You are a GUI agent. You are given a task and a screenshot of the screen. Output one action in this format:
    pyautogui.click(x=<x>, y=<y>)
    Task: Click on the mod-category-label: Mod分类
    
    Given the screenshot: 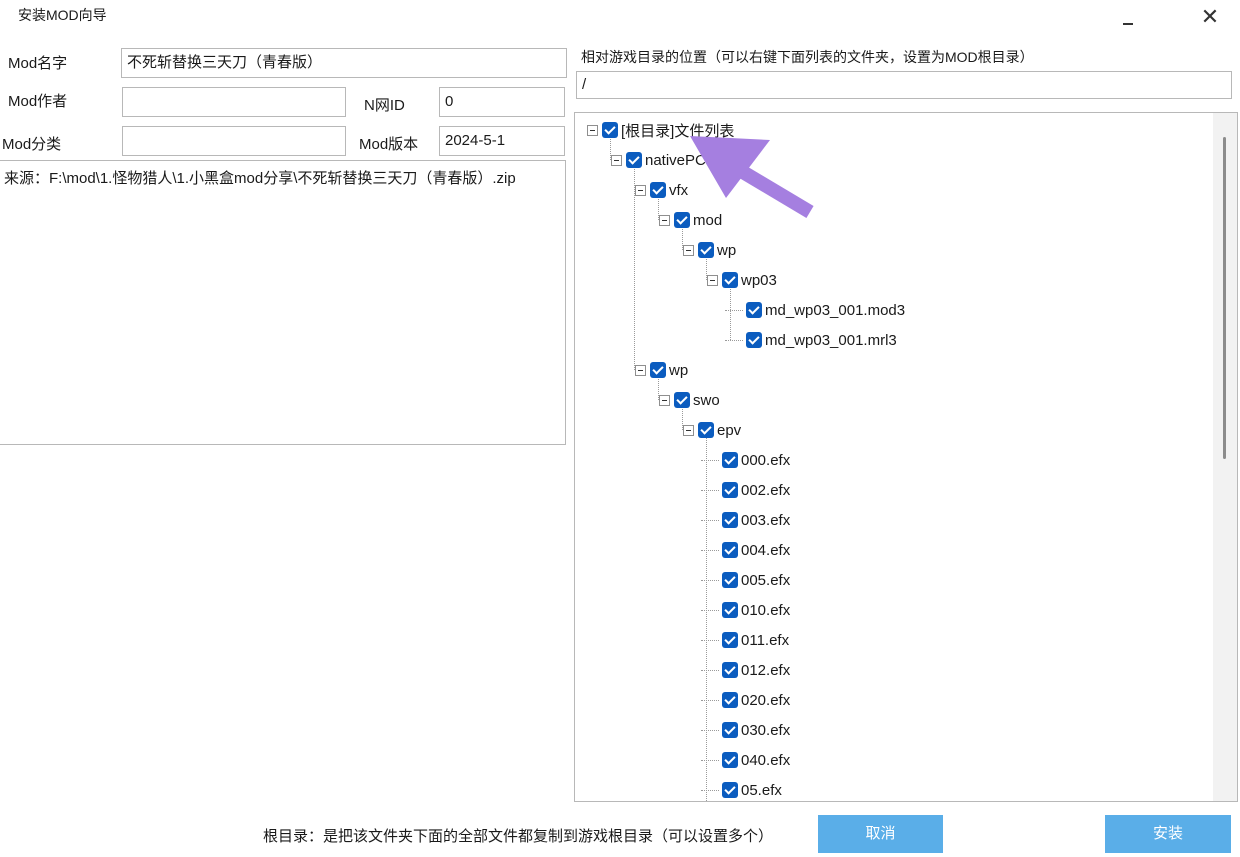 What is the action you would take?
    pyautogui.click(x=32, y=144)
    